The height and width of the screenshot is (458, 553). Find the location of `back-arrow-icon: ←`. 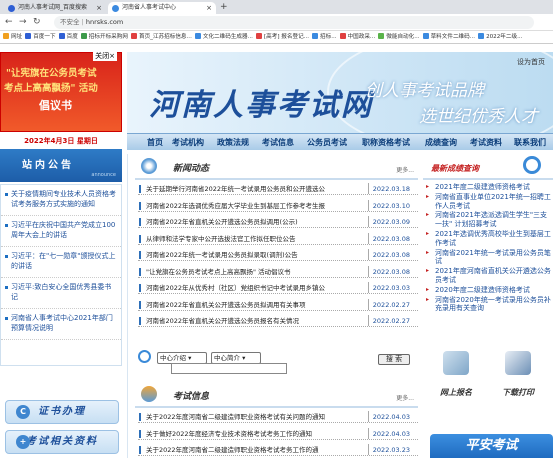

back-arrow-icon: ← is located at coordinates (9, 22).